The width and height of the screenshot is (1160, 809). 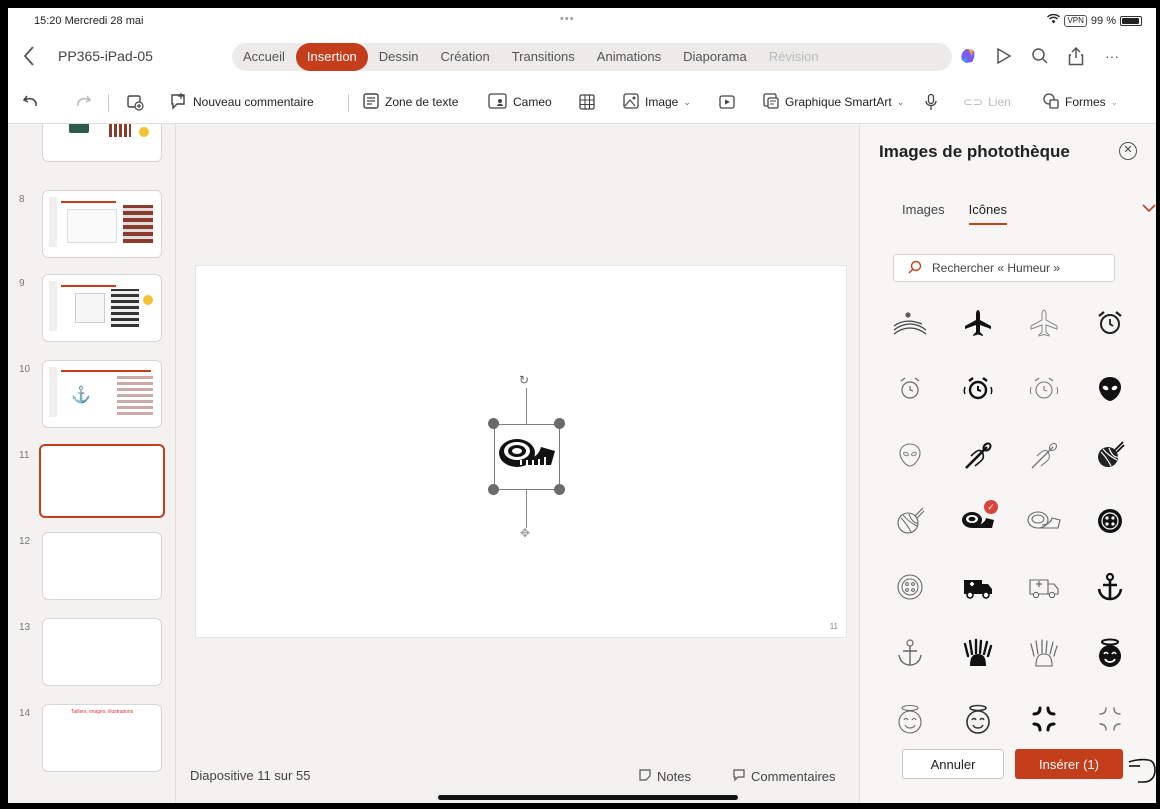 What do you see at coordinates (527, 457) in the screenshot?
I see `selected-icon` at bounding box center [527, 457].